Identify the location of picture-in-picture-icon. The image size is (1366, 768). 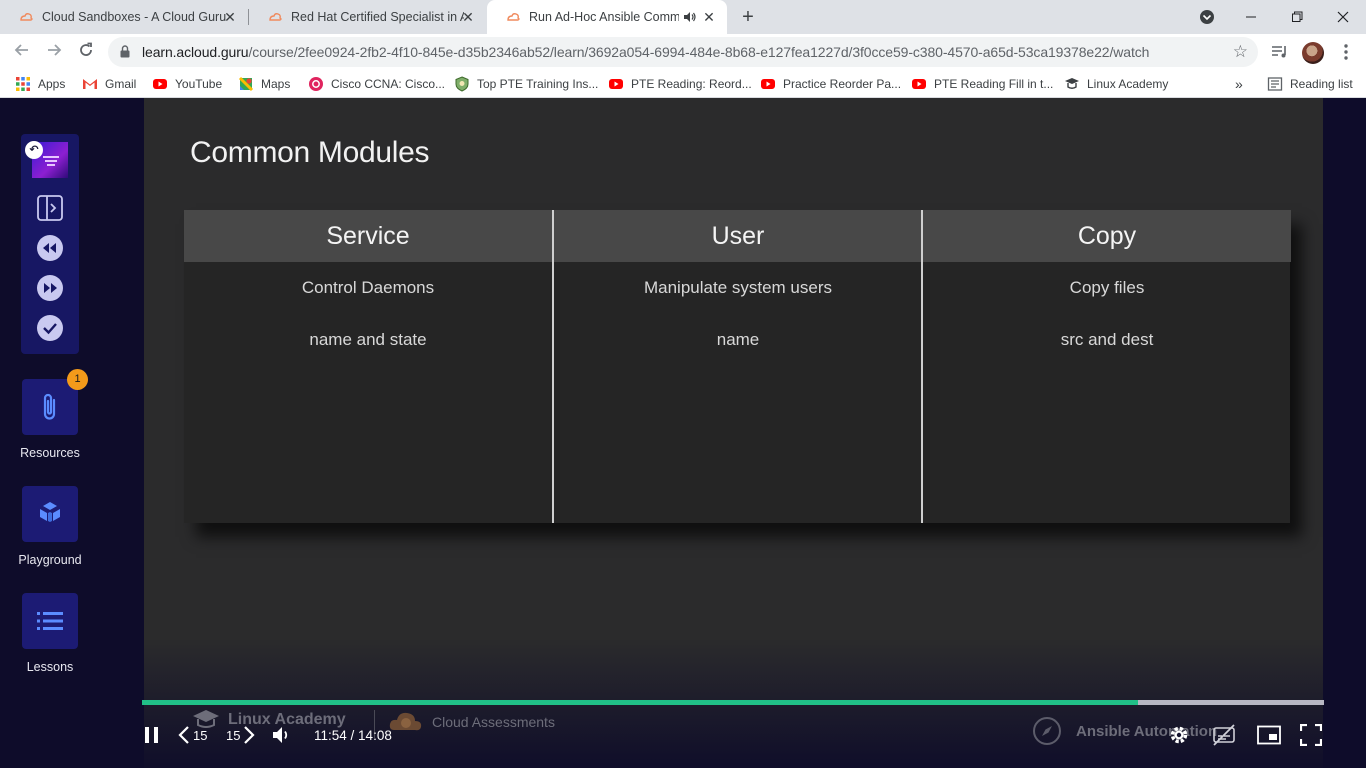
(1269, 735).